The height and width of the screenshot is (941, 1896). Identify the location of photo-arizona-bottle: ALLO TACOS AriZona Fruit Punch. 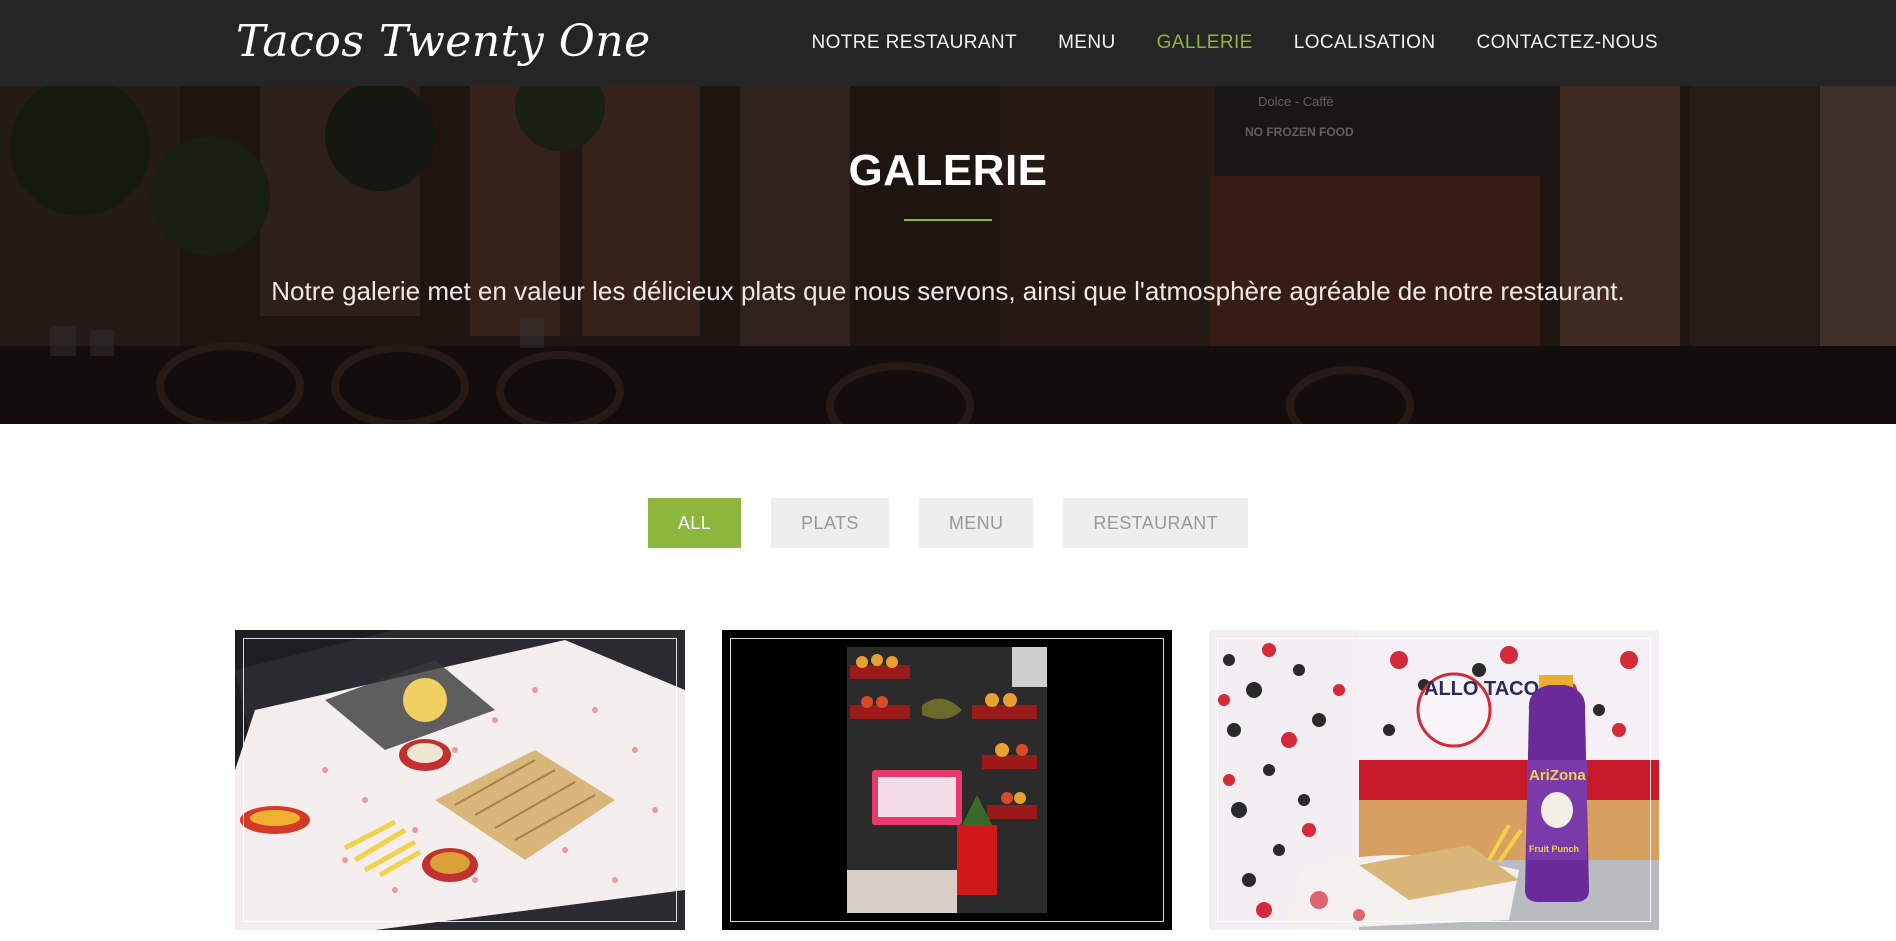
(1434, 780).